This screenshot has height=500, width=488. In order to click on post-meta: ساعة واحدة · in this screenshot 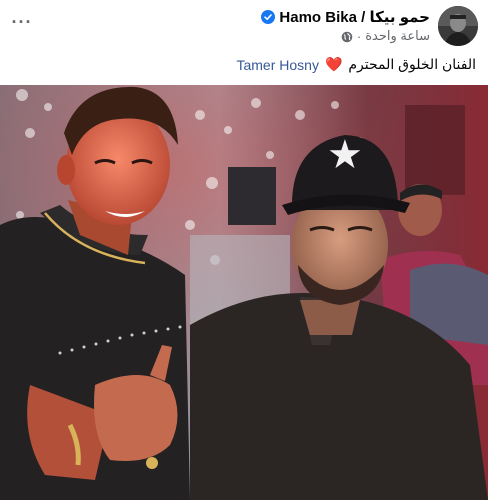, I will do `click(385, 36)`.